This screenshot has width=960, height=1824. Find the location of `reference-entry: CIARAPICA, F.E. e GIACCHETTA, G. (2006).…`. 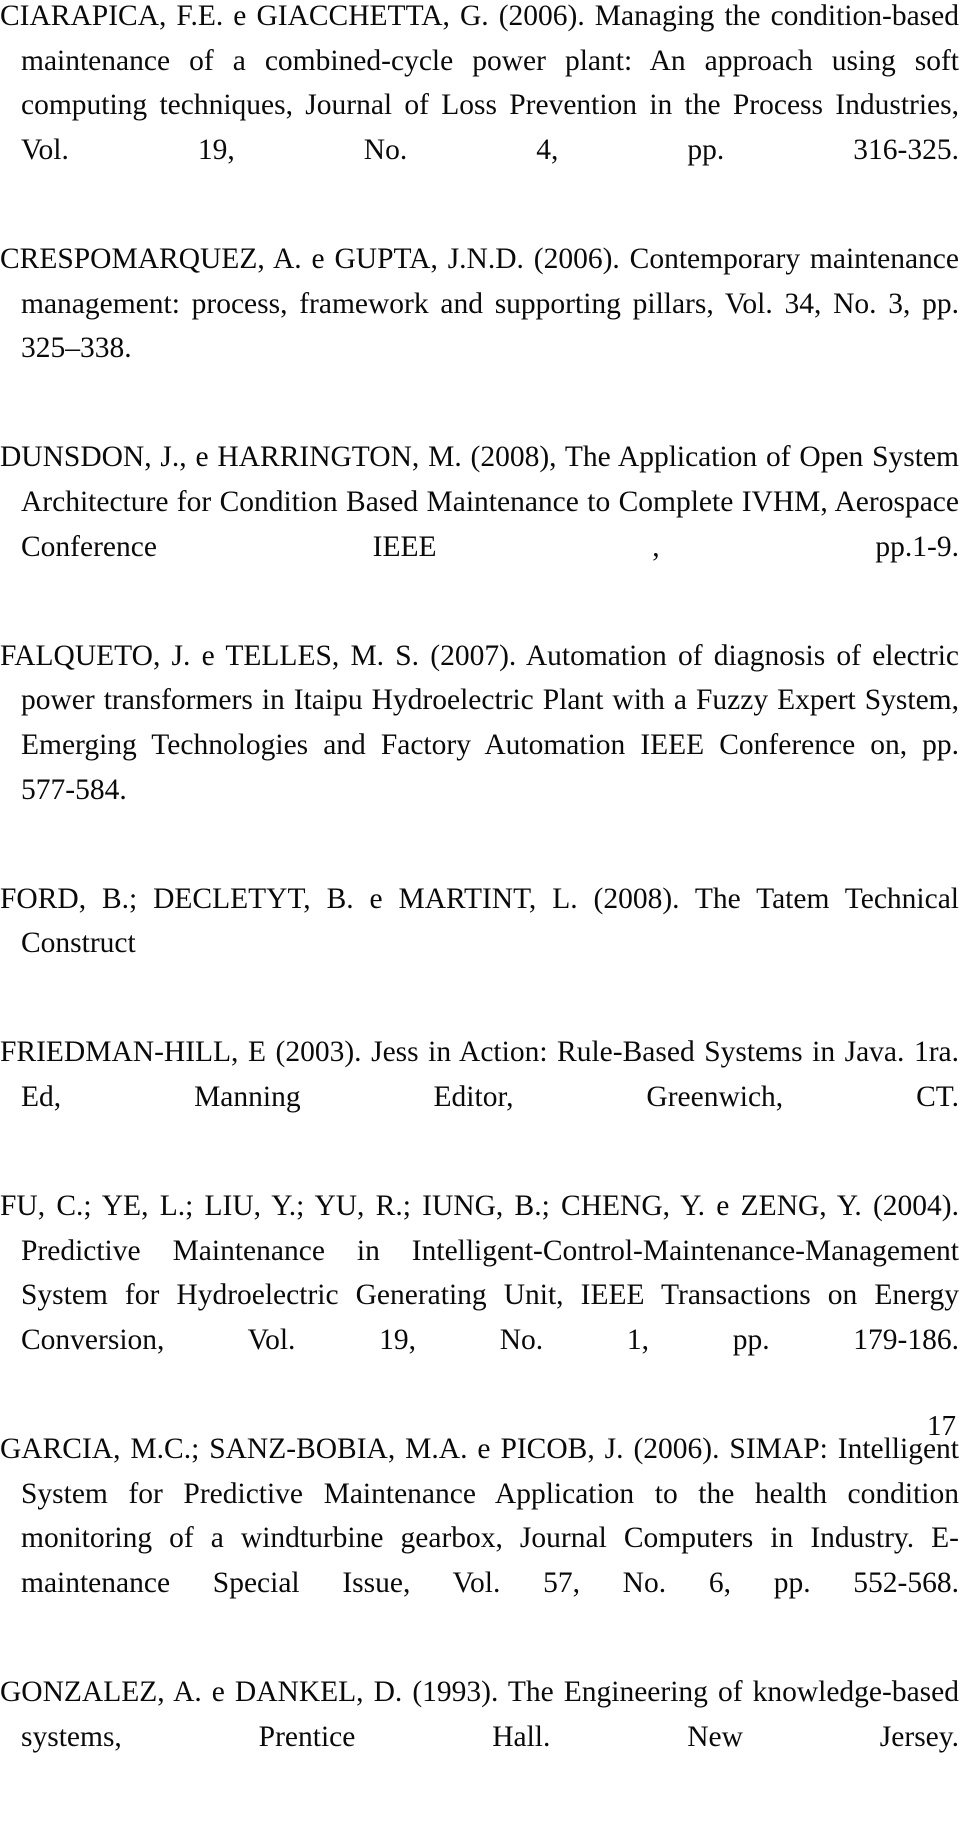

reference-entry: CIARAPICA, F.E. e GIACCHETTA, G. (2006).… is located at coordinates (479, 83).